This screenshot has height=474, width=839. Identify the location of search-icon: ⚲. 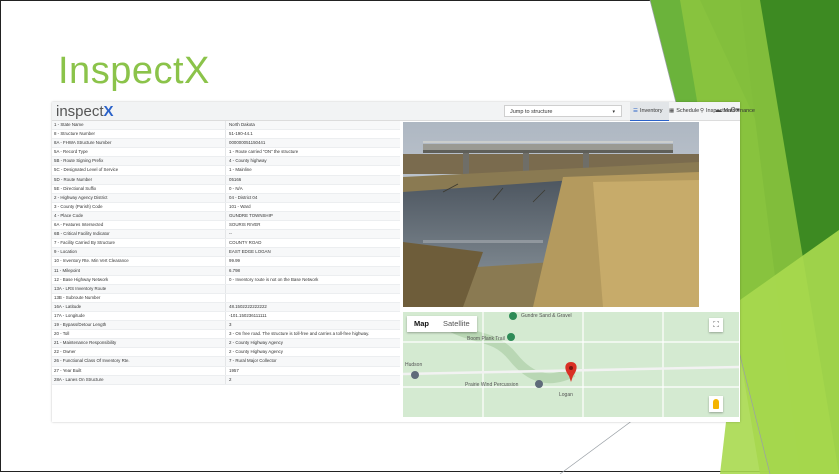
(702, 111).